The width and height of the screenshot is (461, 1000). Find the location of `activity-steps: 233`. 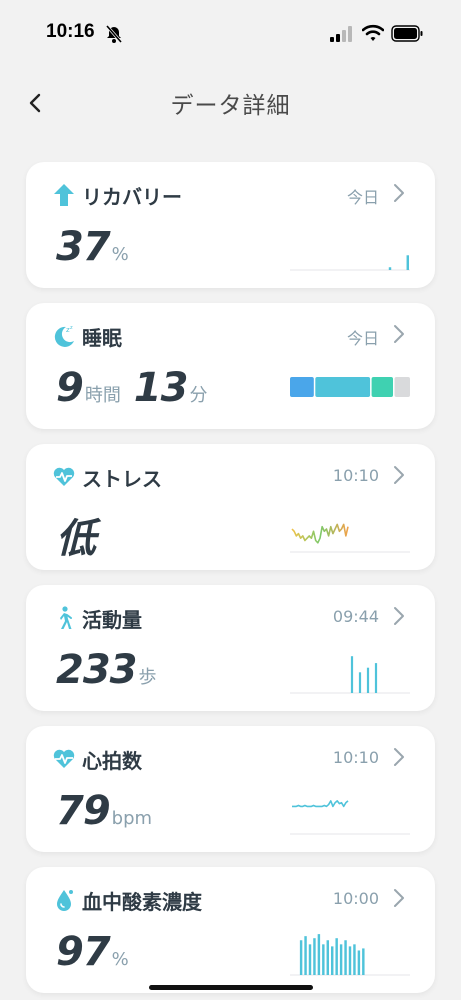

activity-steps: 233 is located at coordinates (96, 670).